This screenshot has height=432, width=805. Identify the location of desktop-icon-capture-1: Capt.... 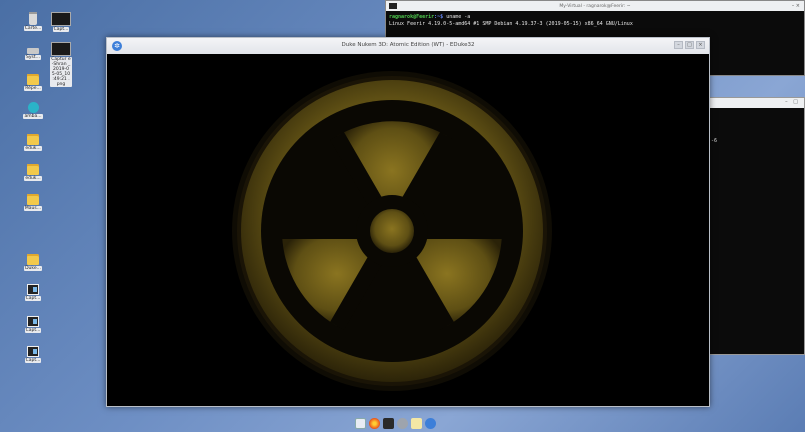
(33, 292).